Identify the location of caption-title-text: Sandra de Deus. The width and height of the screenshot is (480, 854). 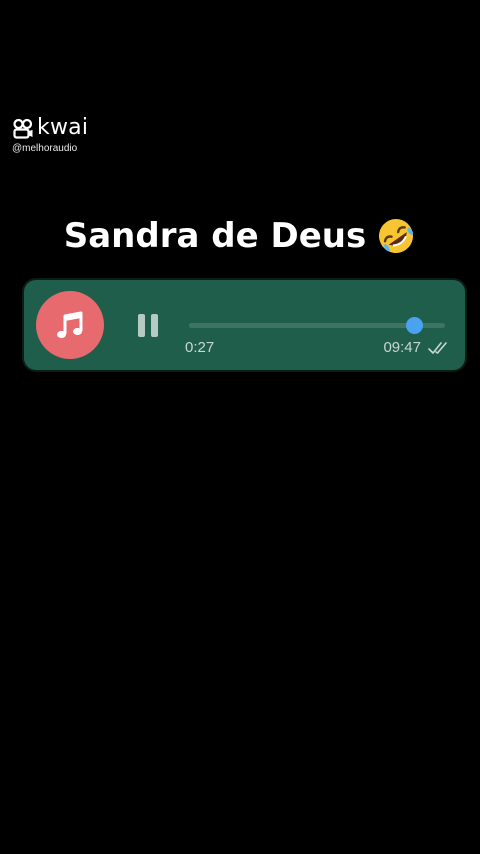
(215, 236).